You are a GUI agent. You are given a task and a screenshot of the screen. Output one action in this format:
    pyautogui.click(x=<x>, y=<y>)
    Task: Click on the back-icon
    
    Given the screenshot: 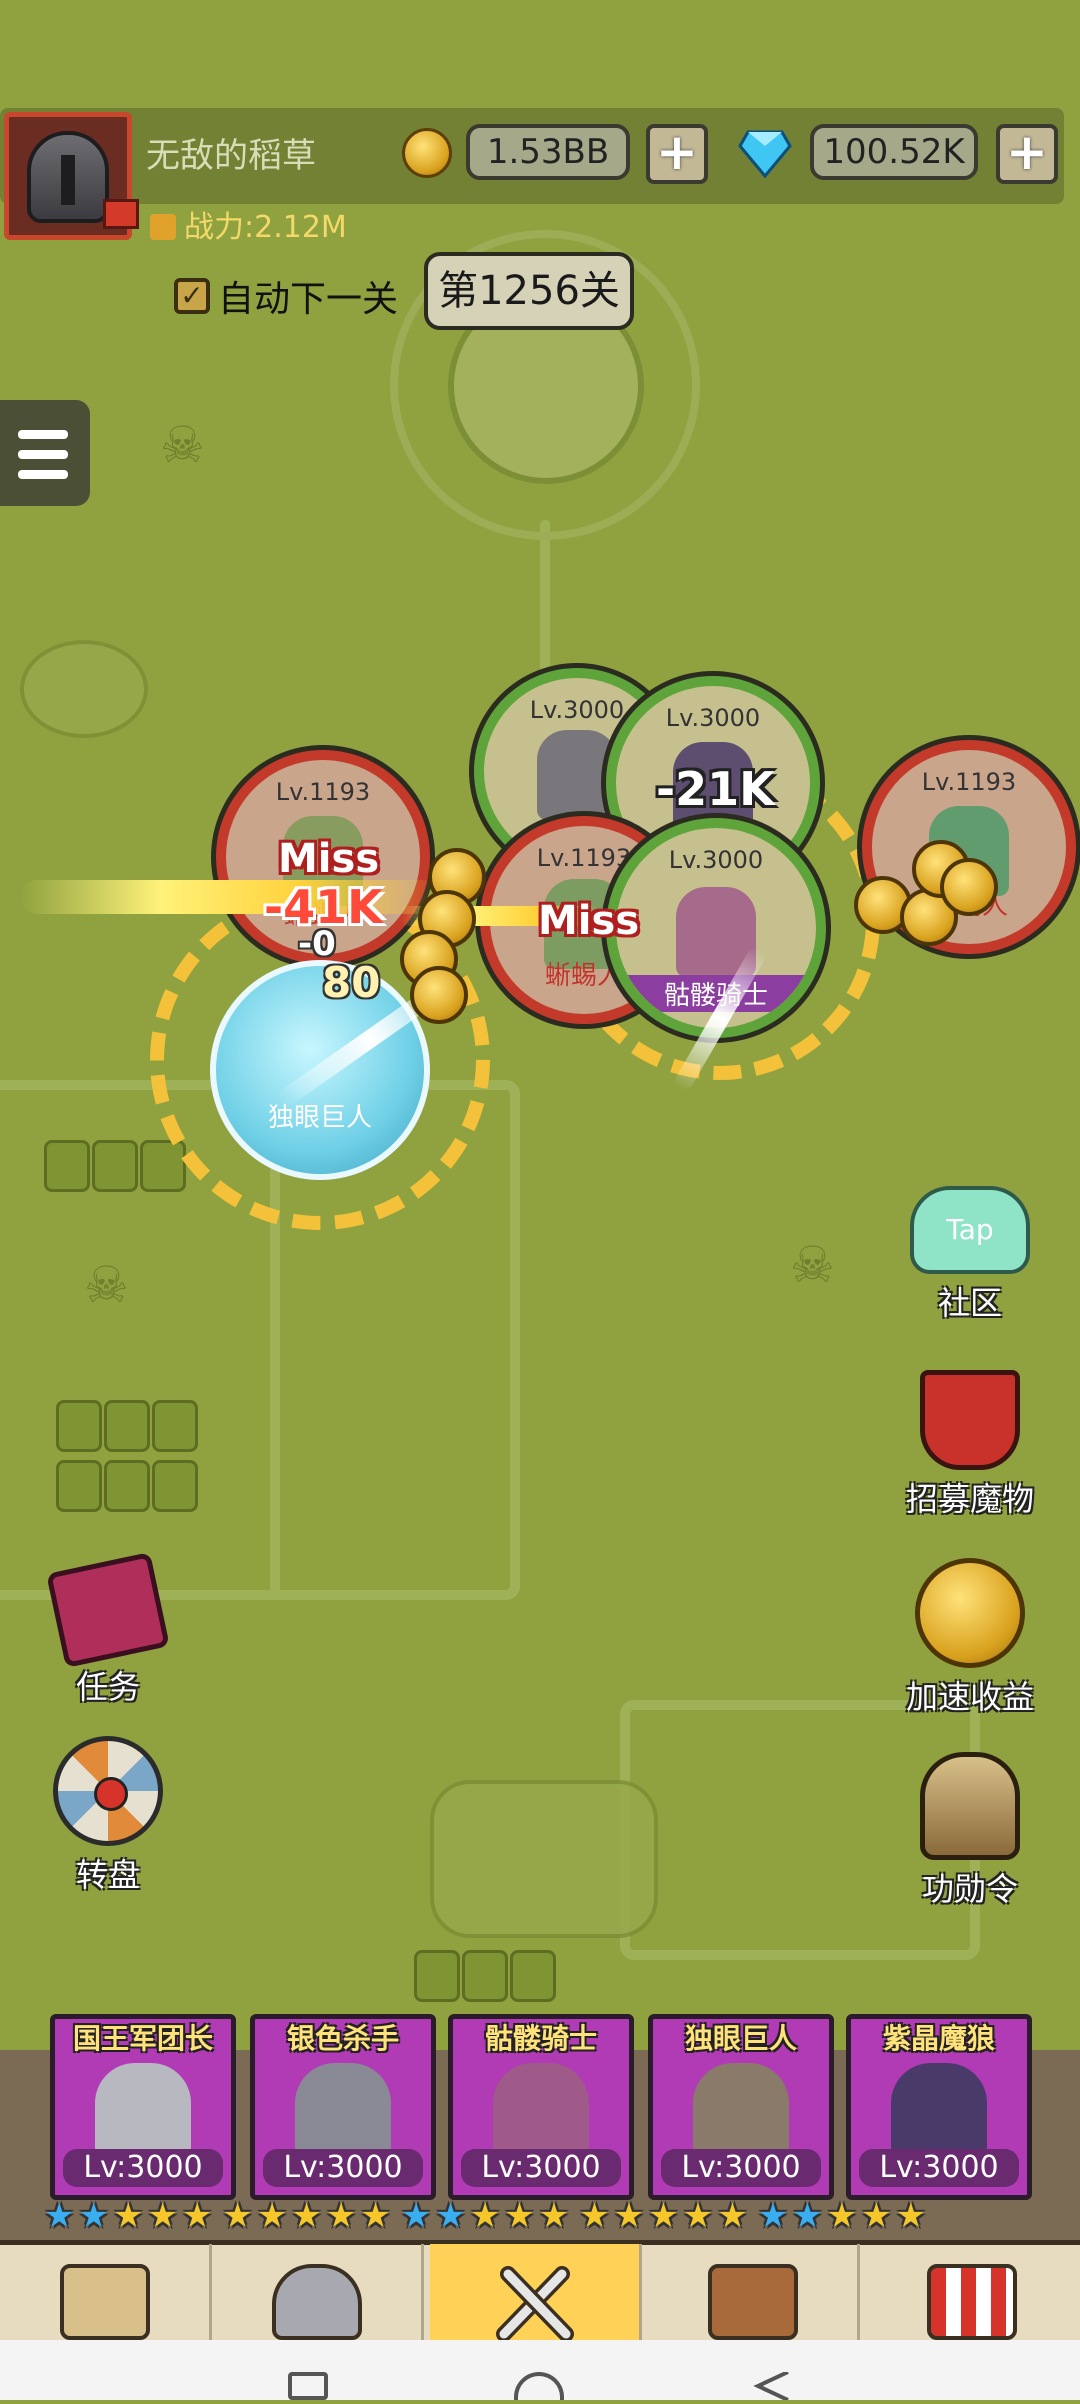 What is the action you would take?
    pyautogui.click(x=772, y=2386)
    